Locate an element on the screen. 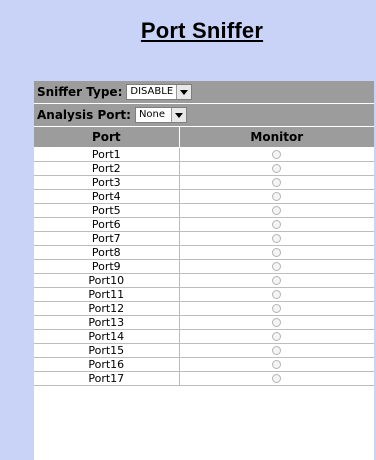  table-row: Port13 is located at coordinates (204, 323).